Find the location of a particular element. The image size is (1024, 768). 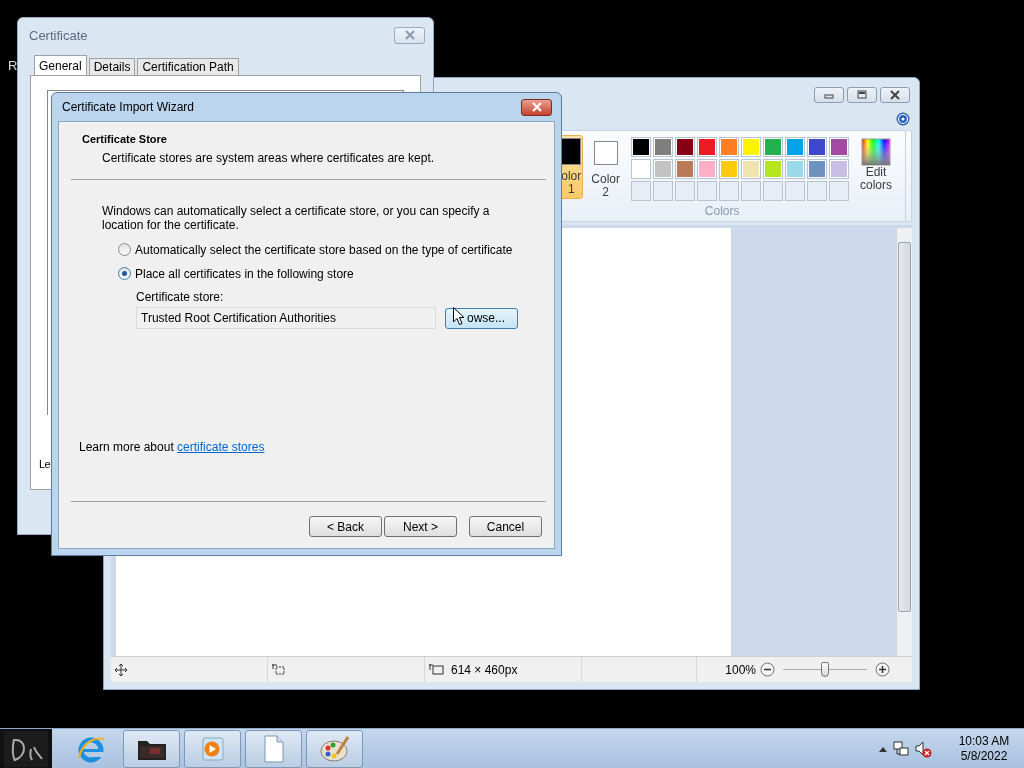

tab: Details is located at coordinates (112, 66).